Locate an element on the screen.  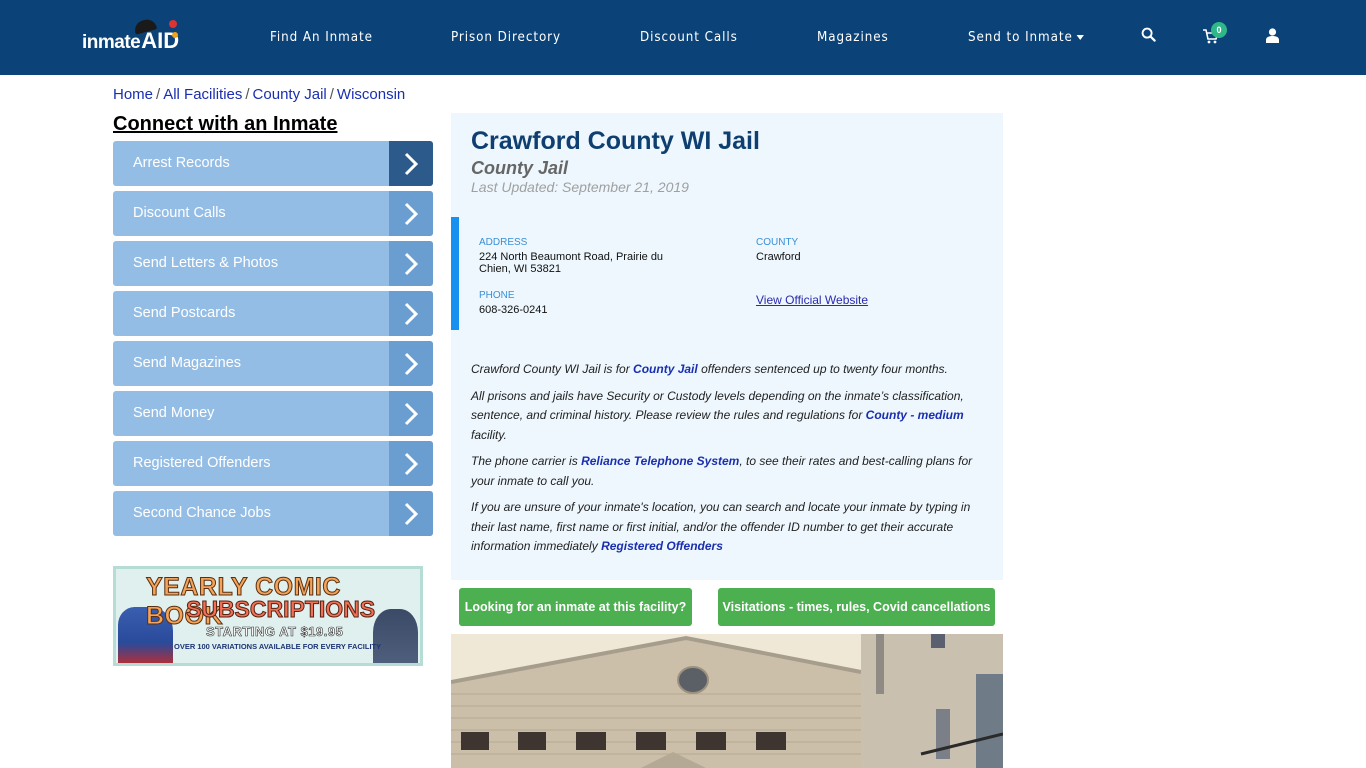
sidebar-item-registered-offenders: Registered Offenders is located at coordinates (273, 463).